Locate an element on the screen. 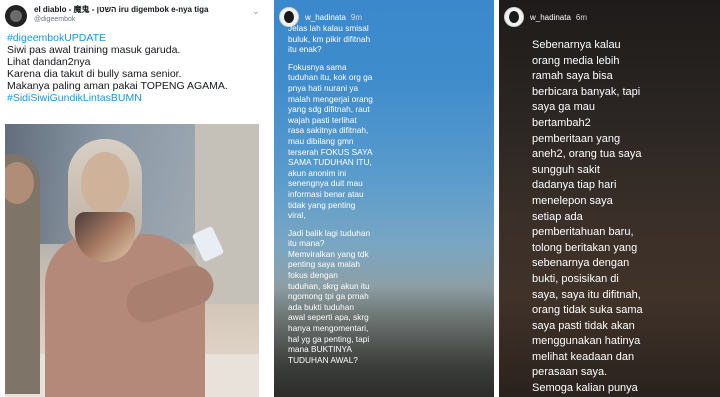 The width and height of the screenshot is (720, 397). story-line: berbicara banyak, tapi is located at coordinates (586, 91).